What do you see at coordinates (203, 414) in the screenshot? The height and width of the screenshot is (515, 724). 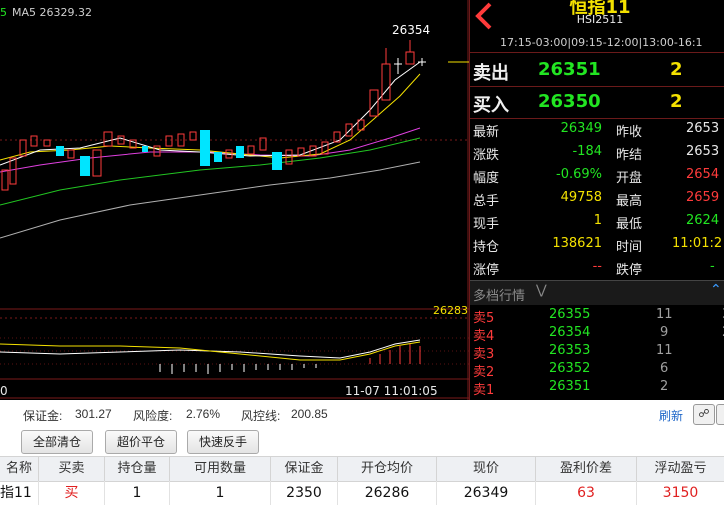 I see `risk-value: 2.76%` at bounding box center [203, 414].